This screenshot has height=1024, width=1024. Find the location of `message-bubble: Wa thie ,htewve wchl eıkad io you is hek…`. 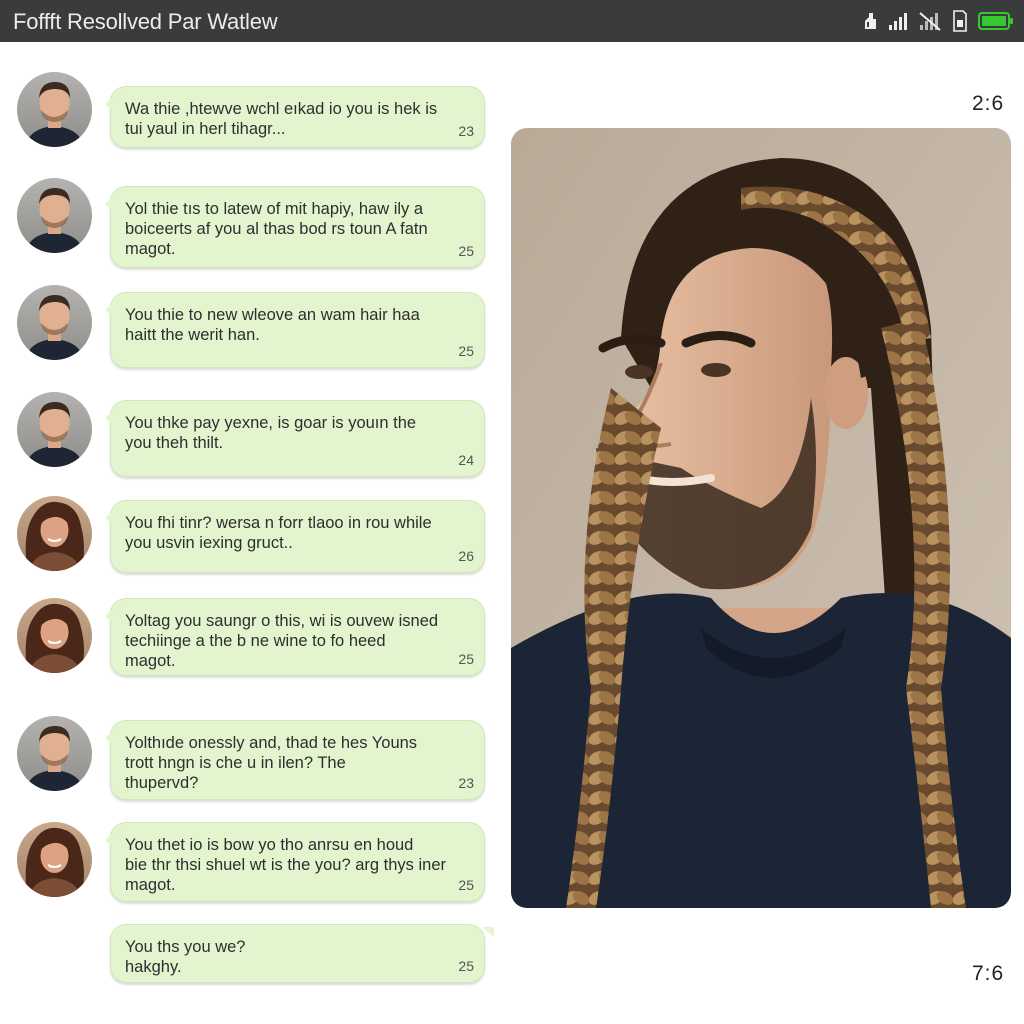

message-bubble: Wa thie ,htewve wchl eıkad io you is hek… is located at coordinates (295, 117).